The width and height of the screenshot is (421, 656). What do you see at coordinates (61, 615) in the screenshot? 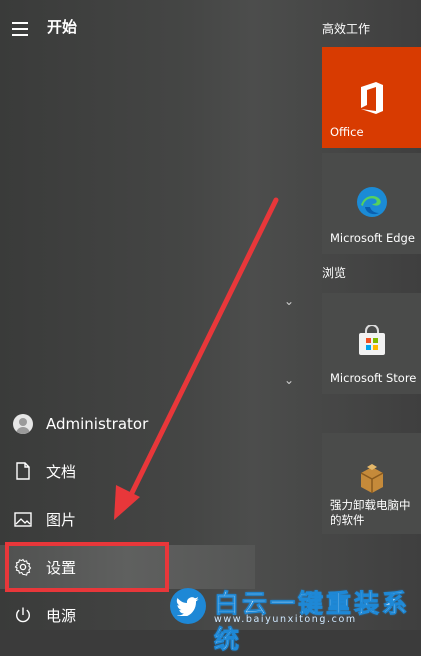
I see `power-label: 电源` at bounding box center [61, 615].